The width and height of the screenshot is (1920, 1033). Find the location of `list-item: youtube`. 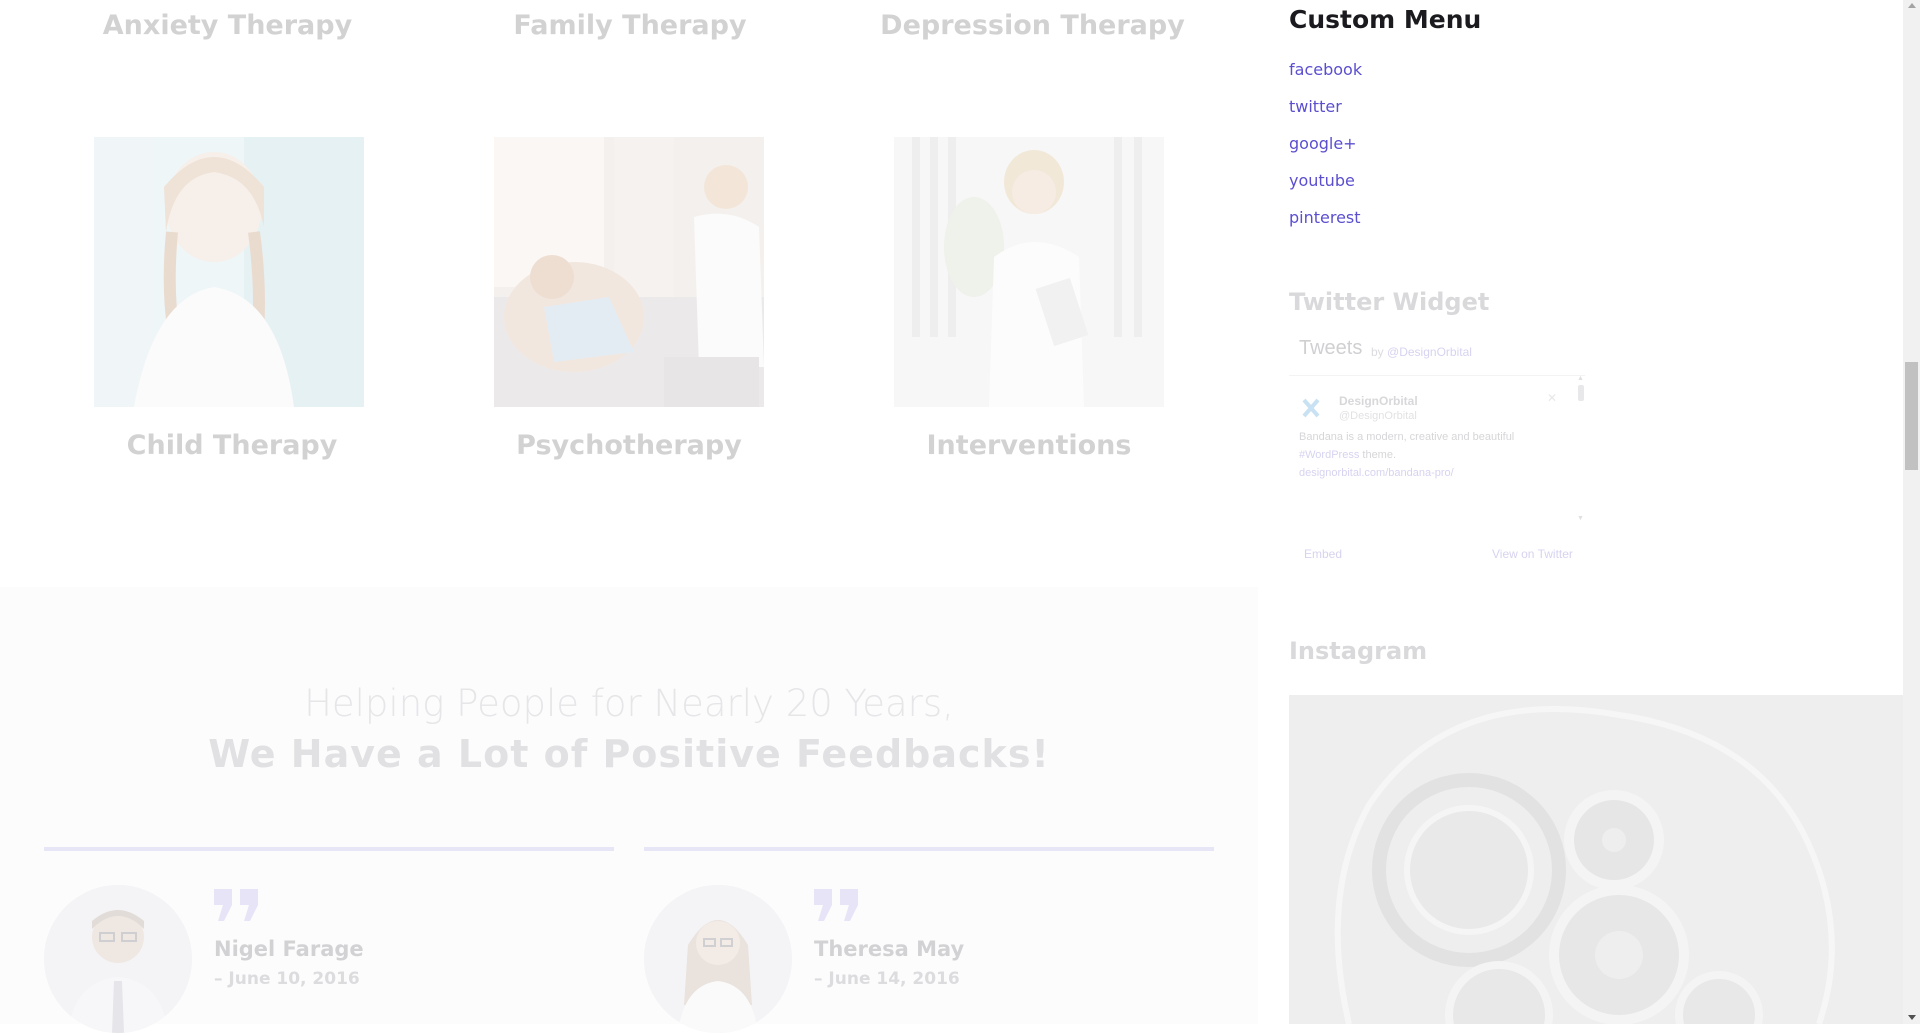

list-item: youtube is located at coordinates (1325, 189).